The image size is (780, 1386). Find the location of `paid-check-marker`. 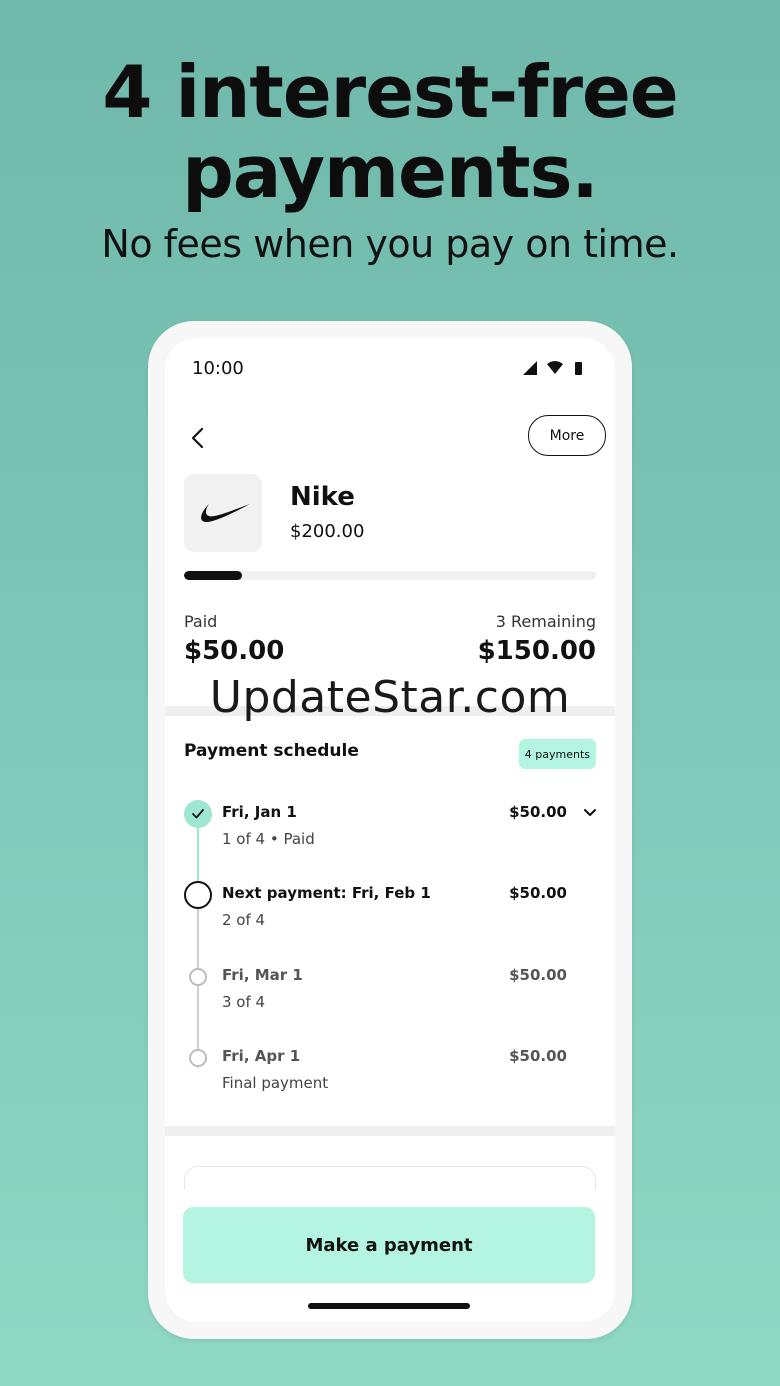

paid-check-marker is located at coordinates (198, 814).